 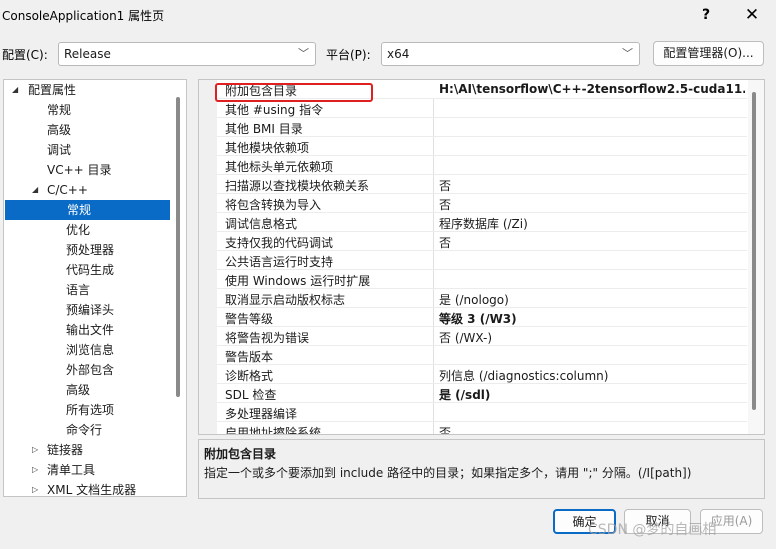 What do you see at coordinates (88, 250) in the screenshot?
I see `tree-item: 预处理器` at bounding box center [88, 250].